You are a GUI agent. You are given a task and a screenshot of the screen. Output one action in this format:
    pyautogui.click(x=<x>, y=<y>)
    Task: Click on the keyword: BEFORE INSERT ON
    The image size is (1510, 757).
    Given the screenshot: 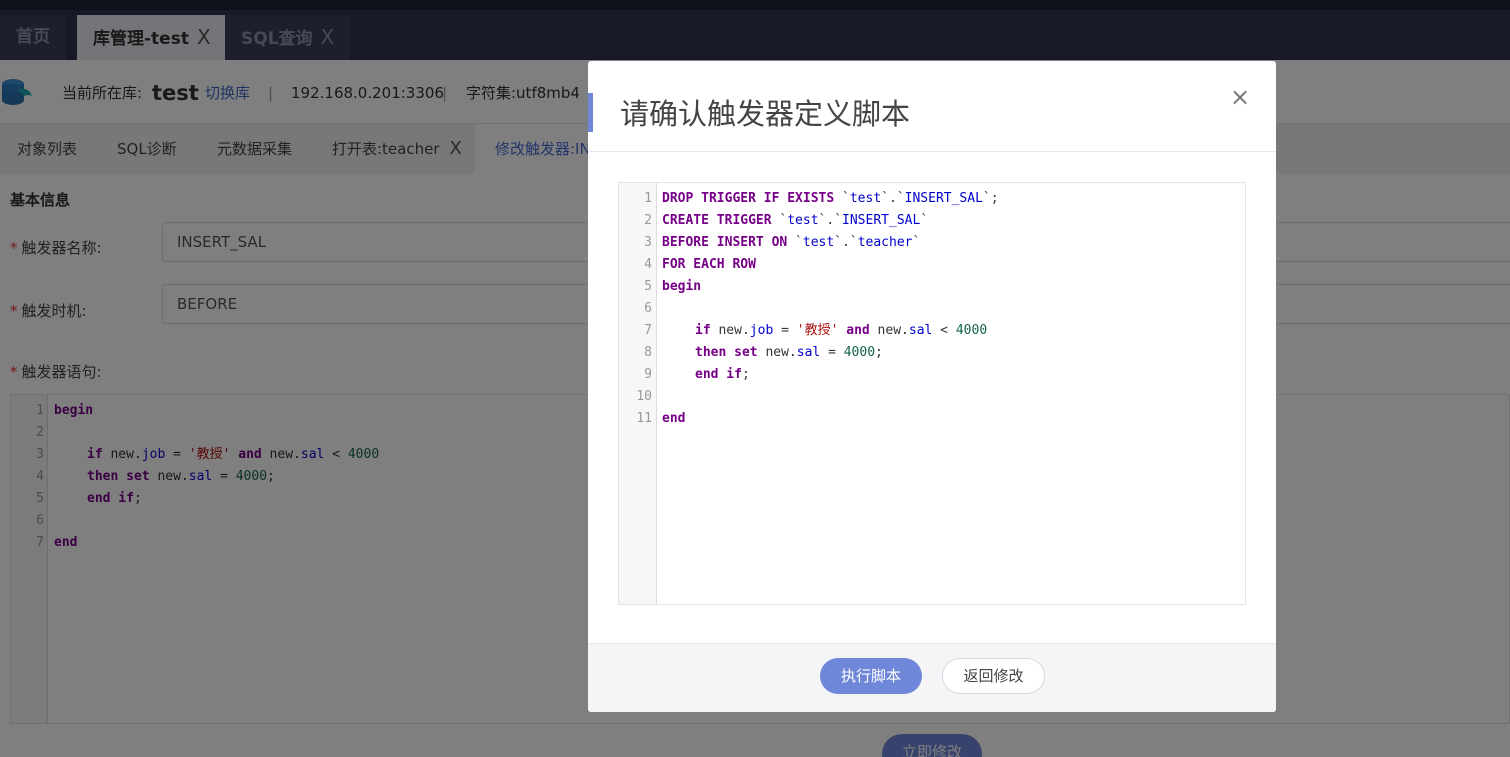 What is the action you would take?
    pyautogui.click(x=725, y=242)
    